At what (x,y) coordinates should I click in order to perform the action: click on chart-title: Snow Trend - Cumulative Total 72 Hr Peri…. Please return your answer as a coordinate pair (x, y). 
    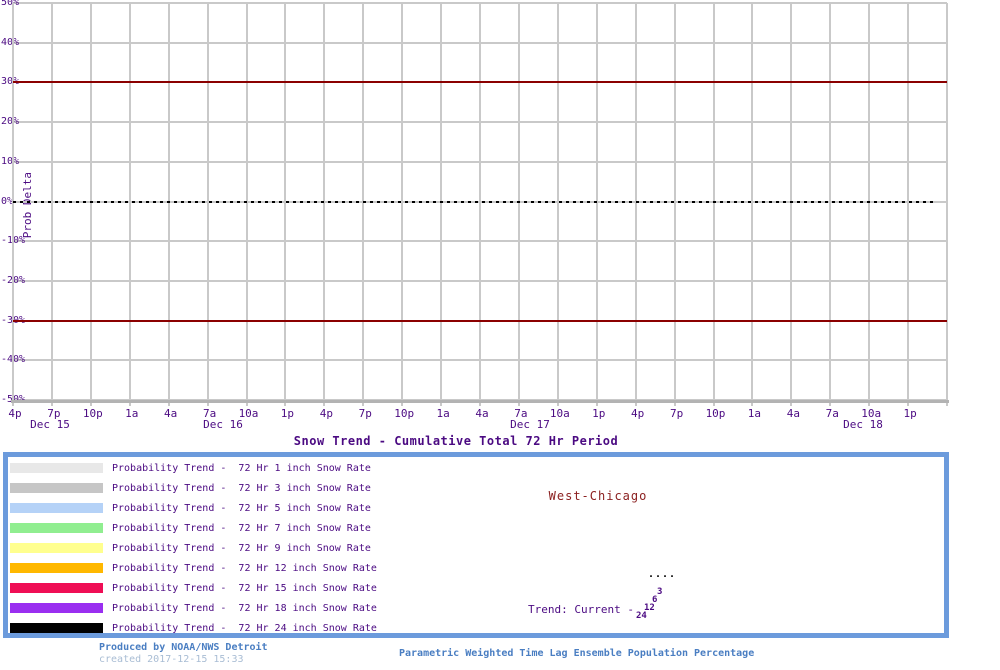
    Looking at the image, I should click on (456, 441).